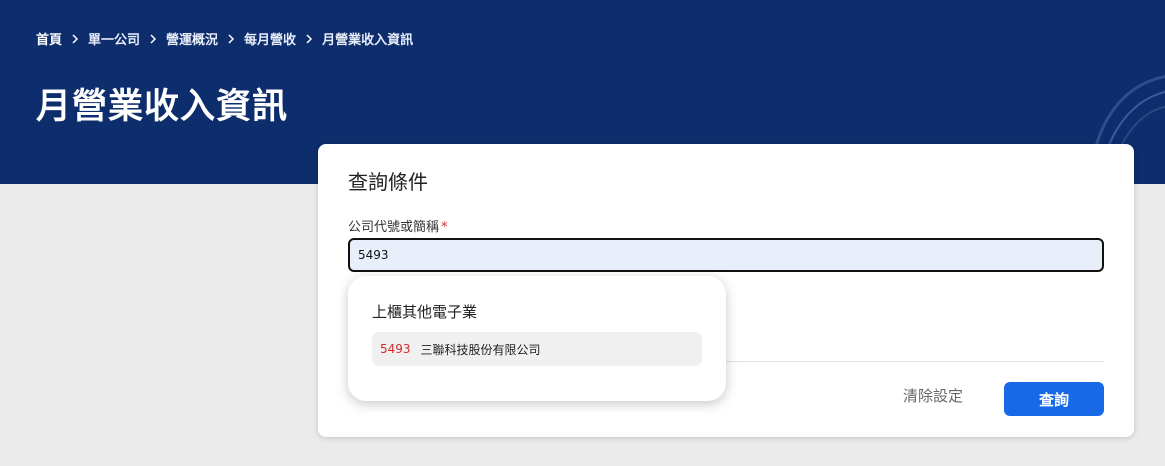 The image size is (1165, 466). Describe the element at coordinates (726, 255) in the screenshot. I see `company-code-input` at that location.